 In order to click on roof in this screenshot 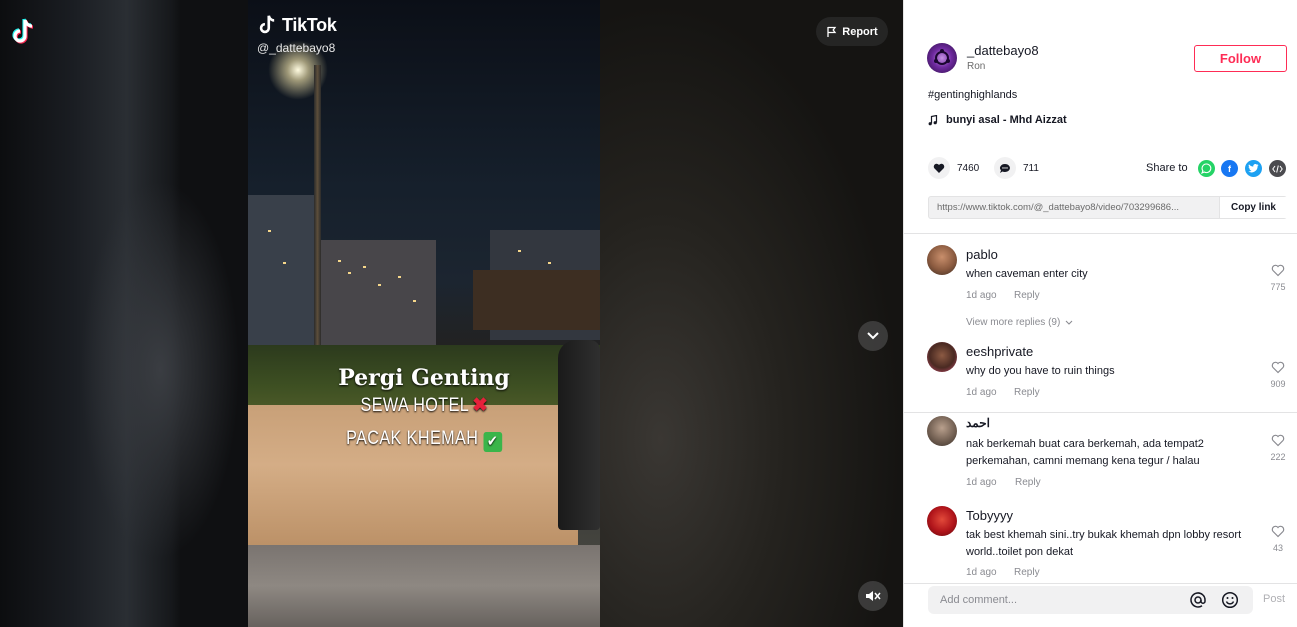, I will do `click(536, 300)`.